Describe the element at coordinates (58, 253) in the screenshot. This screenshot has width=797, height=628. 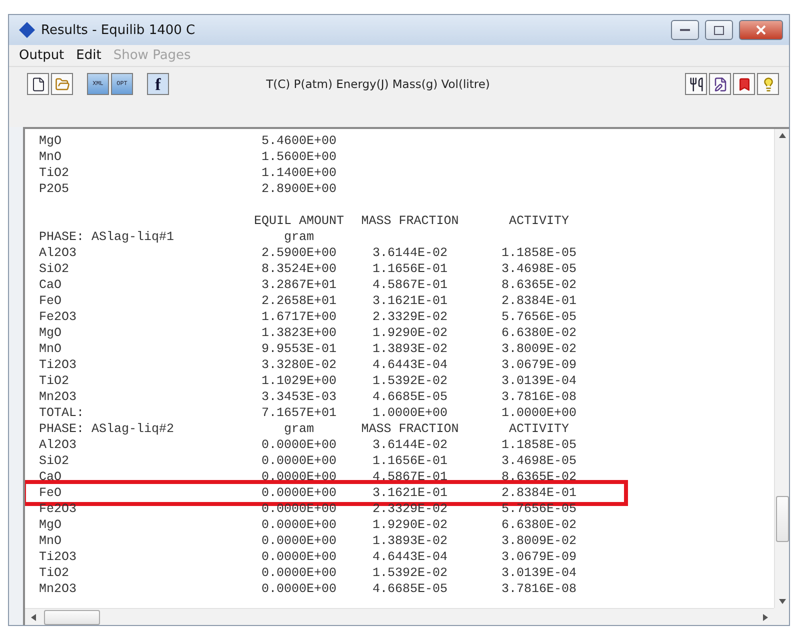
I see `species-name: Al2O3` at that location.